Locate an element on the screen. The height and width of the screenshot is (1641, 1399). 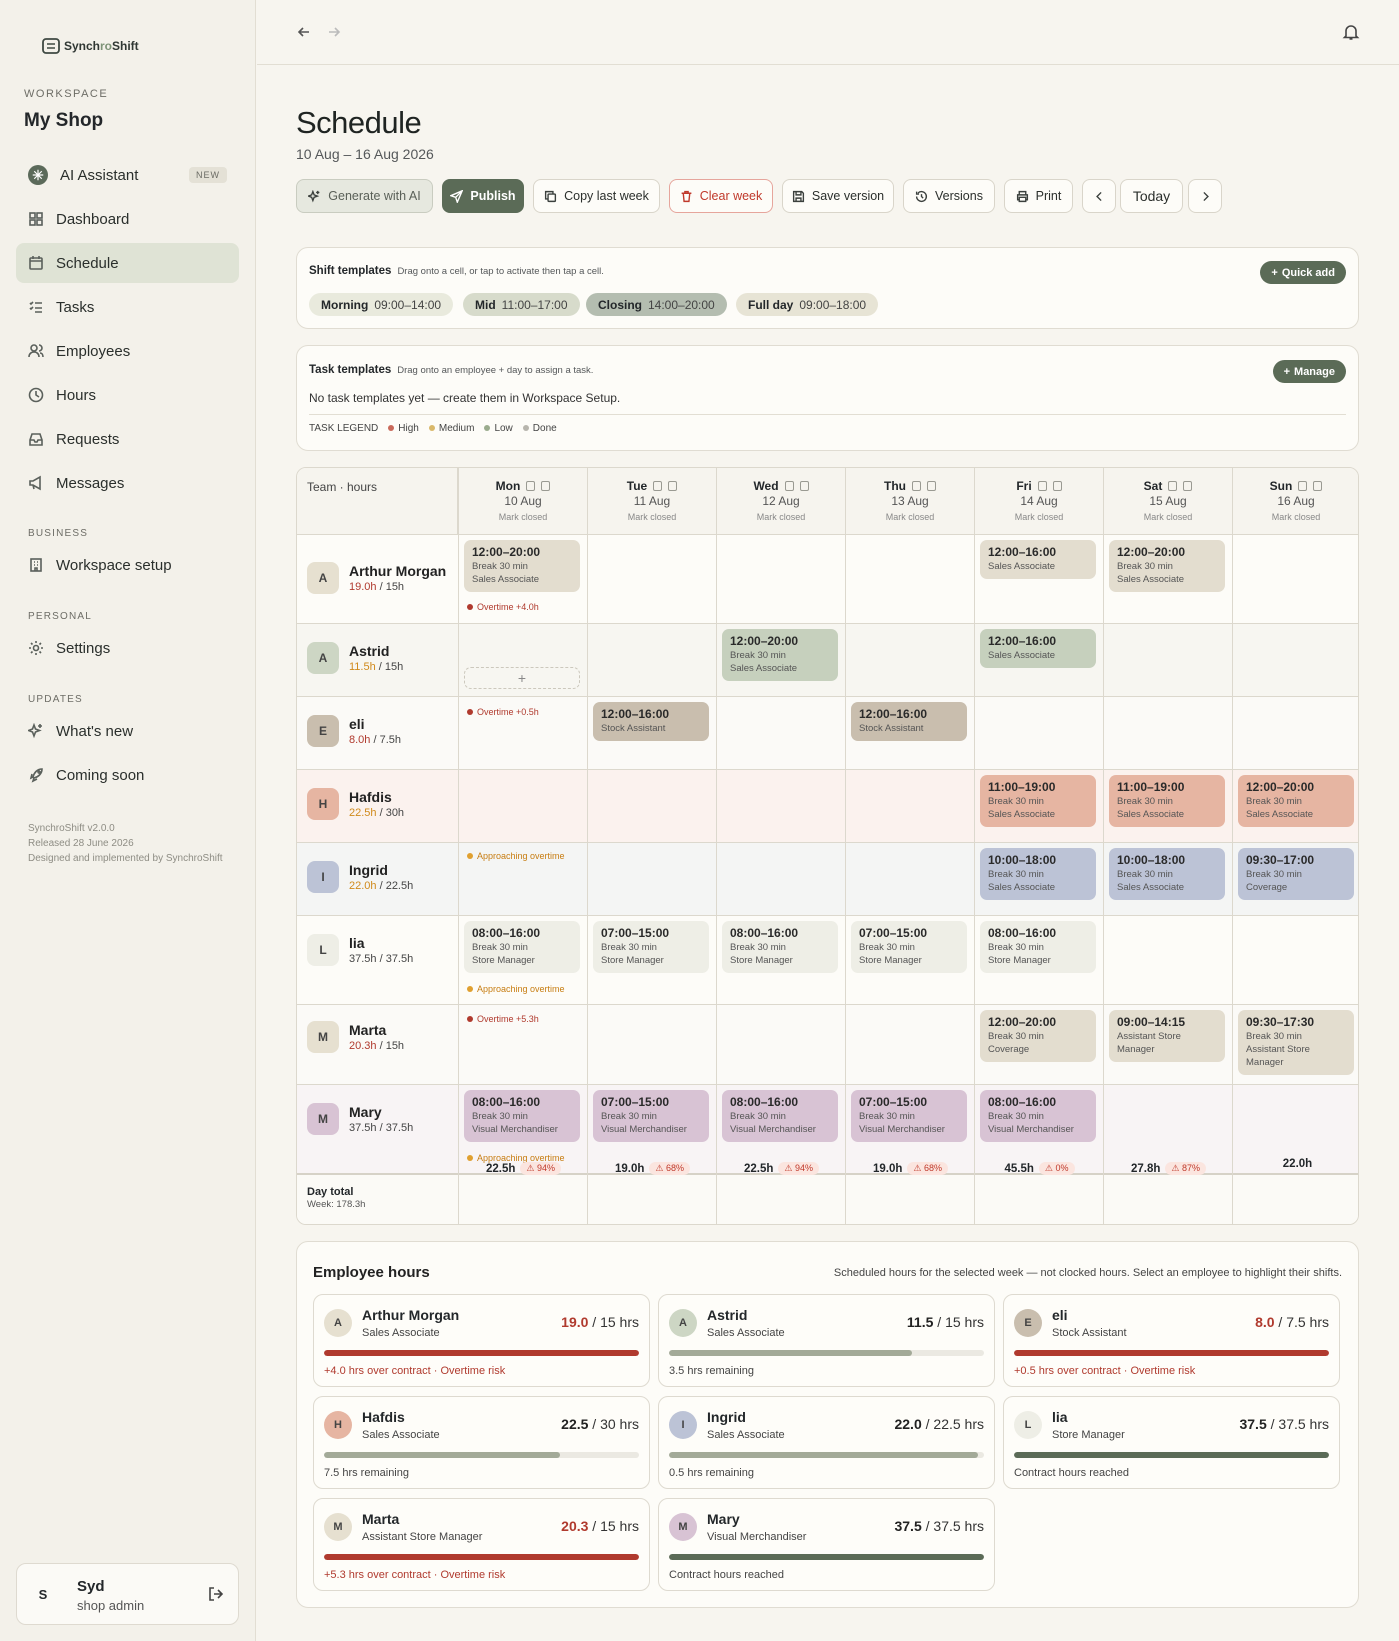
template-mid: Mid 11:00–17:00 is located at coordinates (521, 304).